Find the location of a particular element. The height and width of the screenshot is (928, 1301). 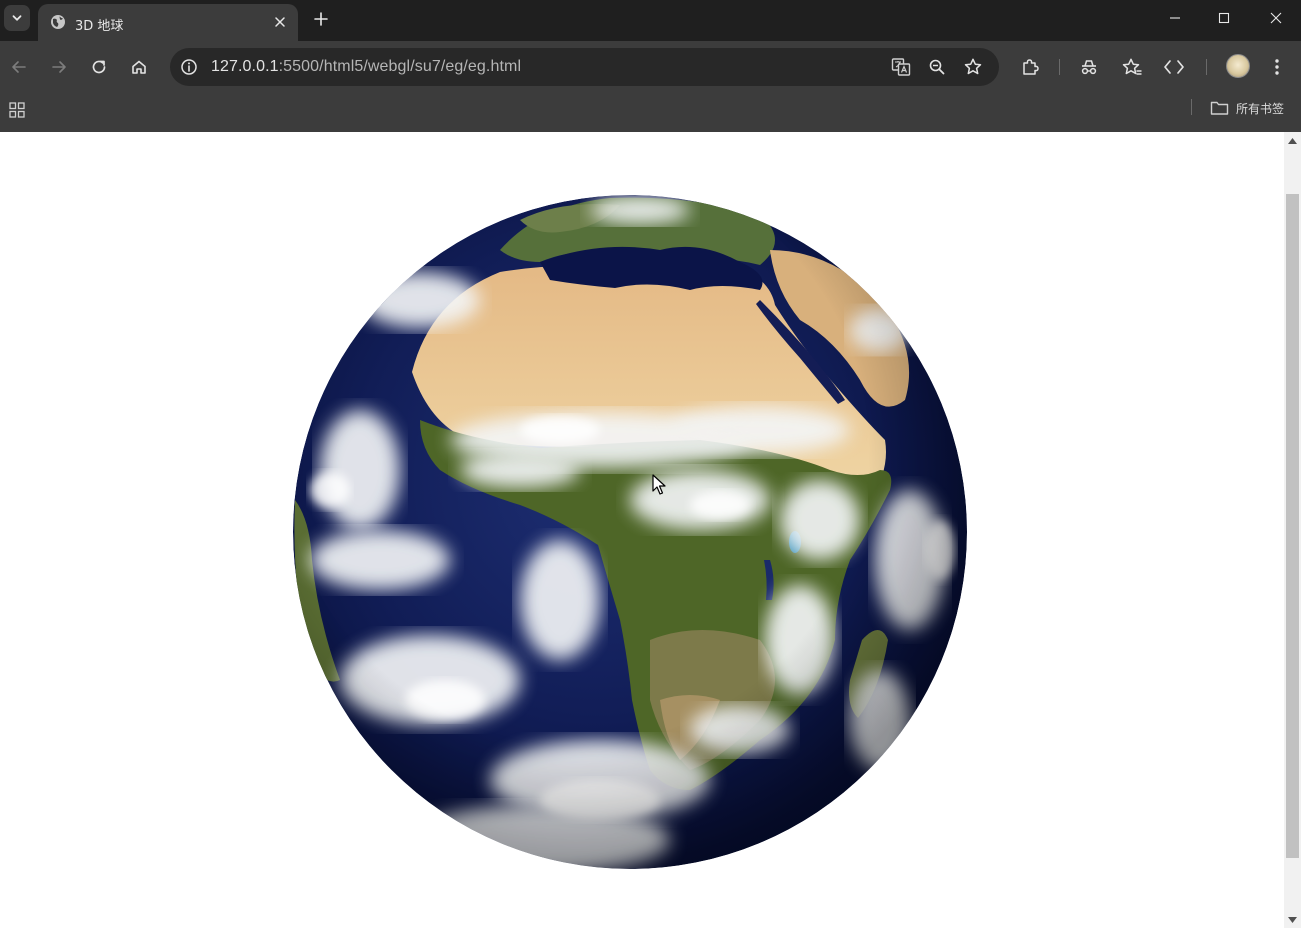

minimize-button is located at coordinates (1175, 18).